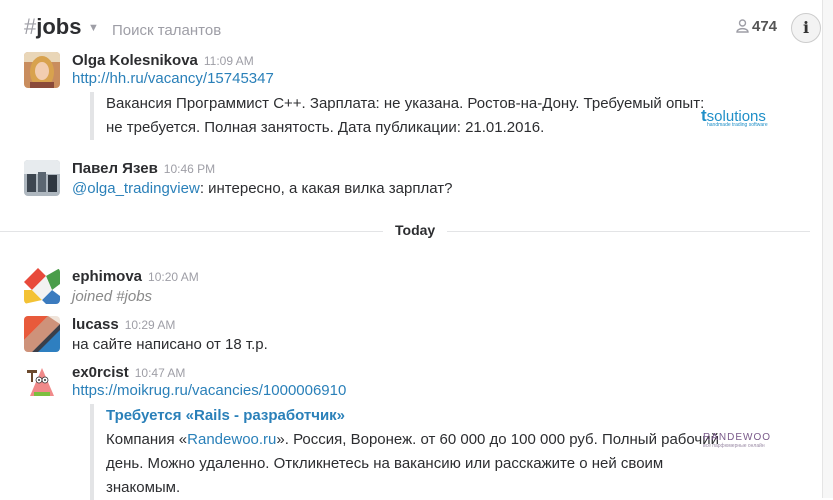 This screenshot has width=833, height=500. Describe the element at coordinates (30, 26) in the screenshot. I see `channel-hash: #` at that location.